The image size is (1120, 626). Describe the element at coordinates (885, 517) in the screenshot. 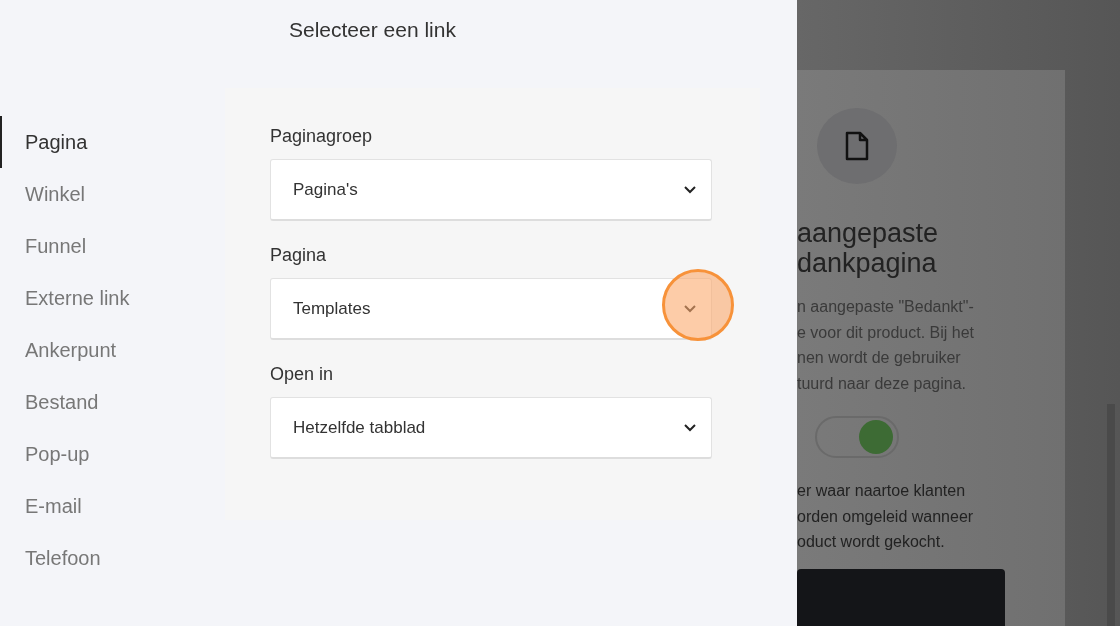

I see `help-text: er waar naartoe klanten orden omgeleid wanneer oduct wordt gekocht.` at that location.